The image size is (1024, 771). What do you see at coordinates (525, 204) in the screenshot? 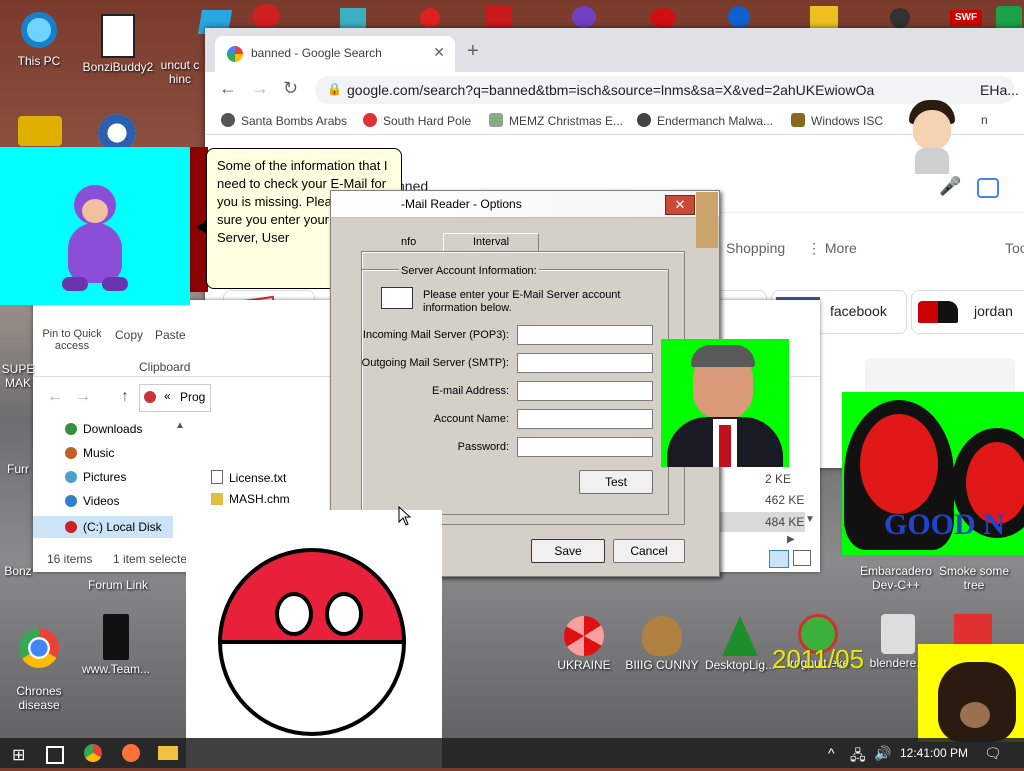
I see `dialog-titlebar: -Mail Reader - Options ✕` at bounding box center [525, 204].